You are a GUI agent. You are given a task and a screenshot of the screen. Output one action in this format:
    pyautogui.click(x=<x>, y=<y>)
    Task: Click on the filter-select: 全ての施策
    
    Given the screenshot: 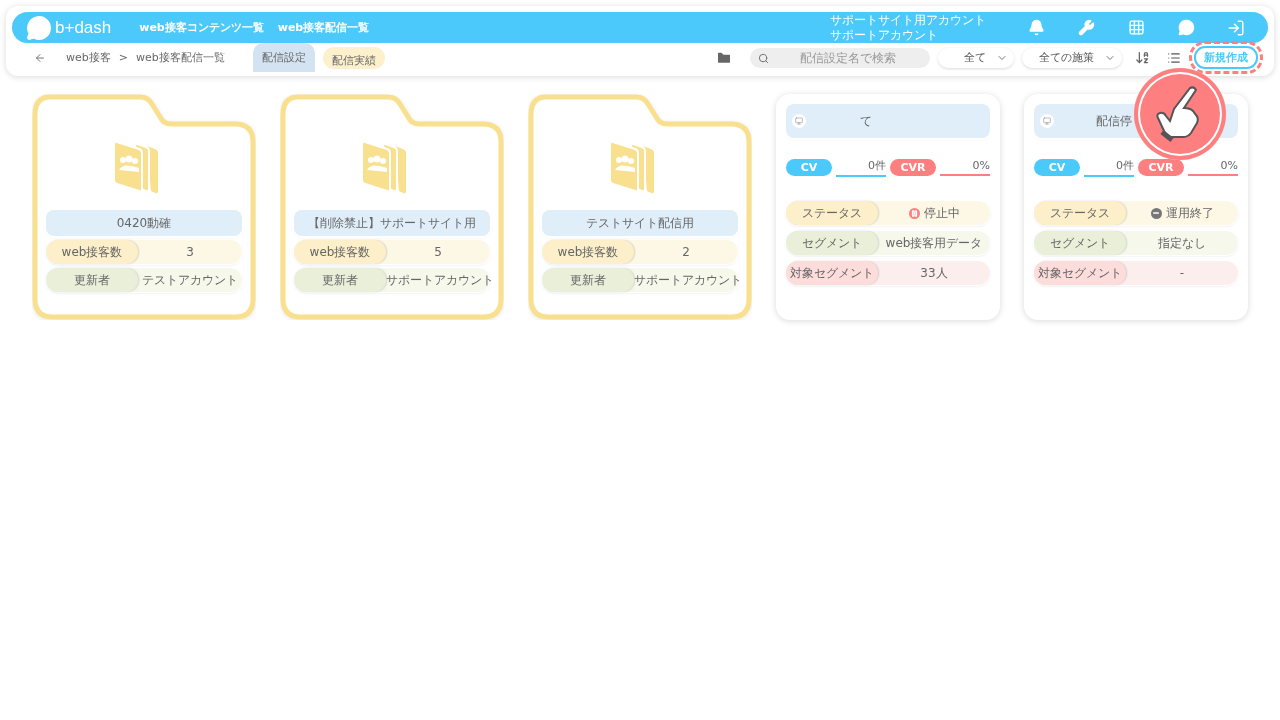 What is the action you would take?
    pyautogui.click(x=1072, y=57)
    